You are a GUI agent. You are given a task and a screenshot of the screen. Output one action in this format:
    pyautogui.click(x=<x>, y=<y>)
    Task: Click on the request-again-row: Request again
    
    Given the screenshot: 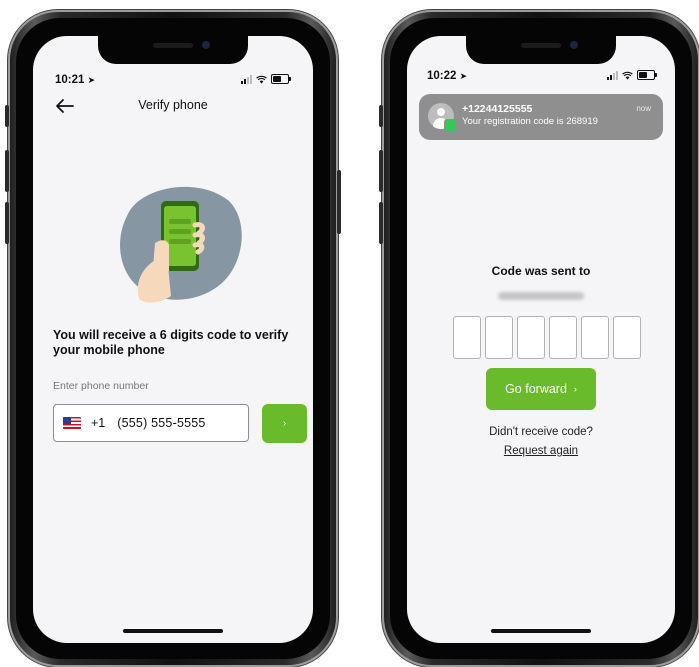 What is the action you would take?
    pyautogui.click(x=541, y=451)
    